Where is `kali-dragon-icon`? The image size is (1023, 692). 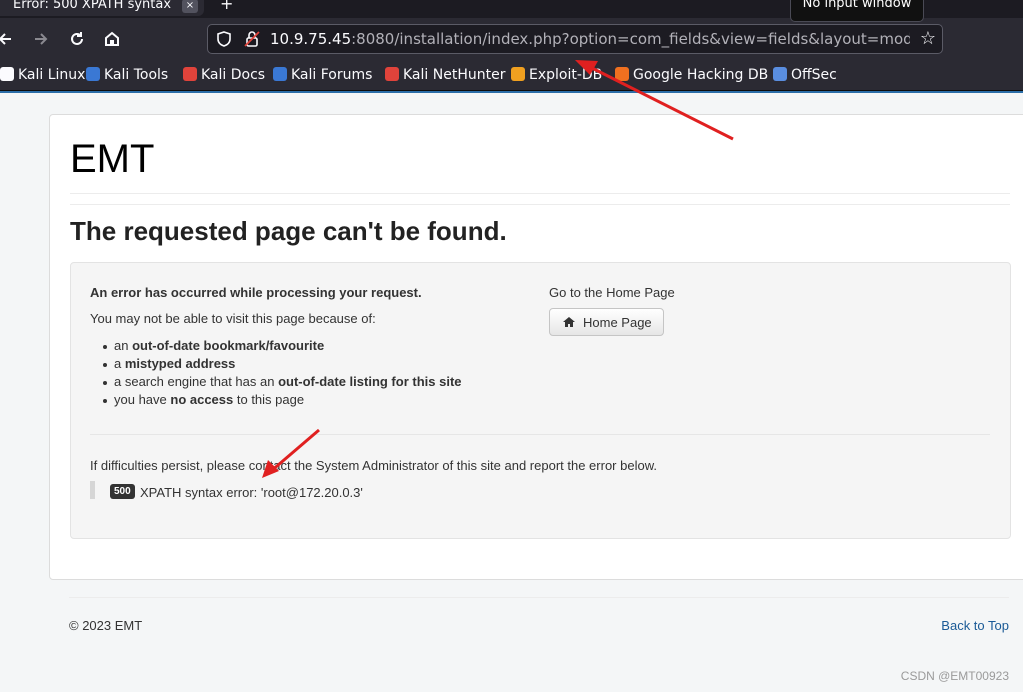
kali-dragon-icon is located at coordinates (7, 74).